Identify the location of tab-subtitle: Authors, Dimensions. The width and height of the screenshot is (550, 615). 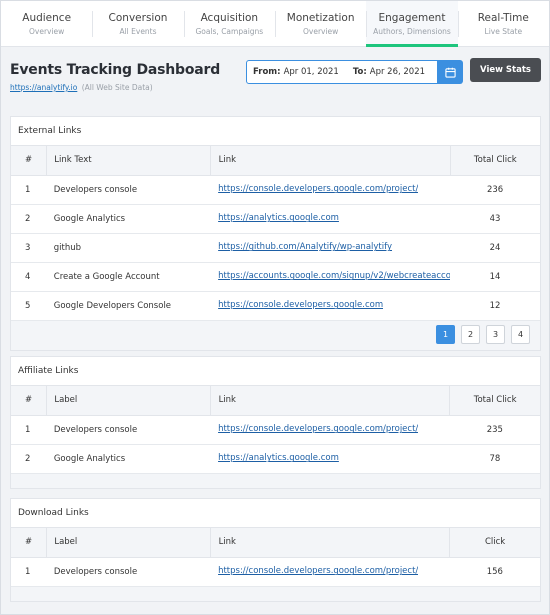
(412, 31).